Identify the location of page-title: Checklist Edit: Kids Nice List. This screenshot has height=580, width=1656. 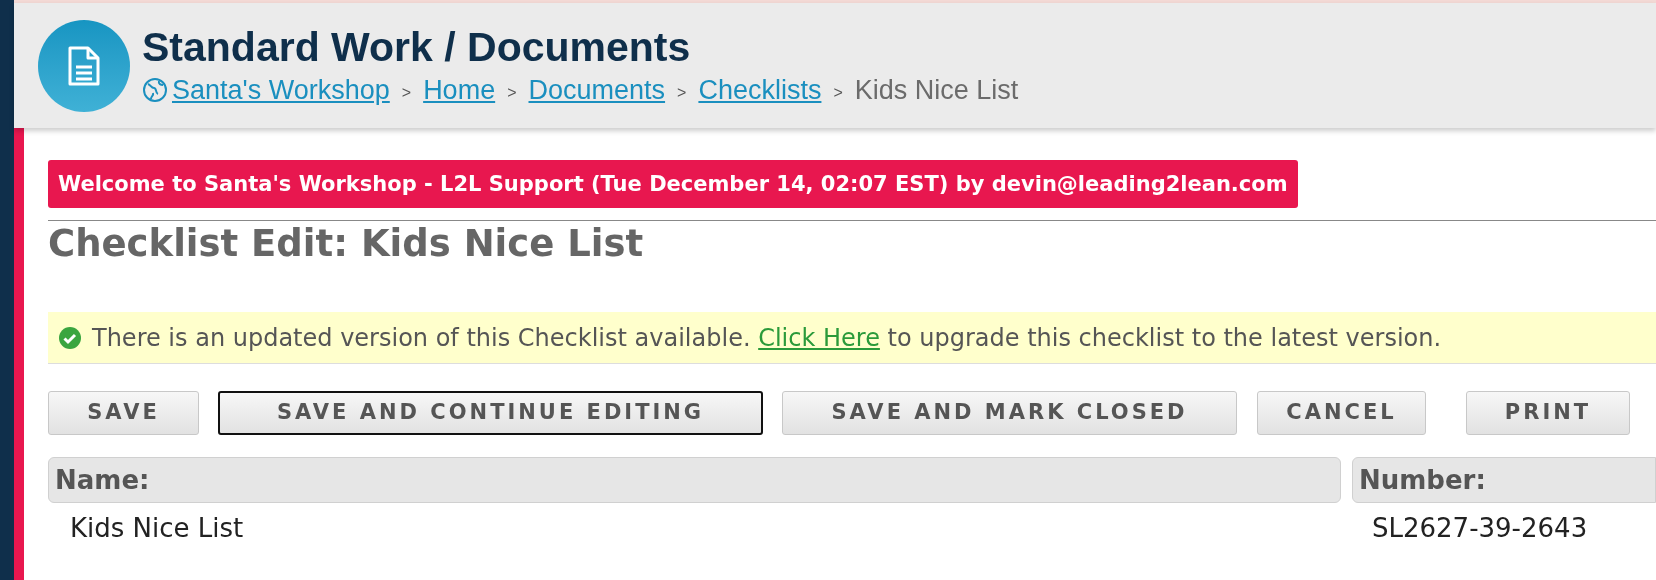
(346, 244).